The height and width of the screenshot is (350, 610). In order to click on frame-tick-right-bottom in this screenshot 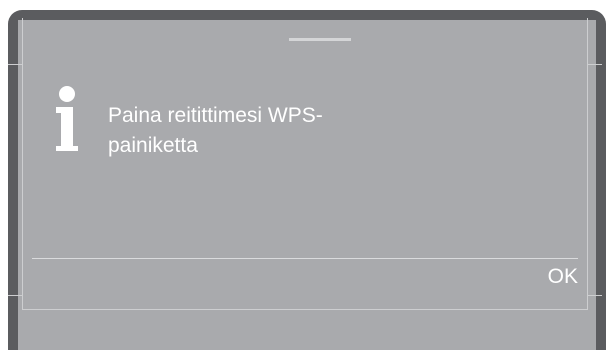, I will do `click(595, 295)`.